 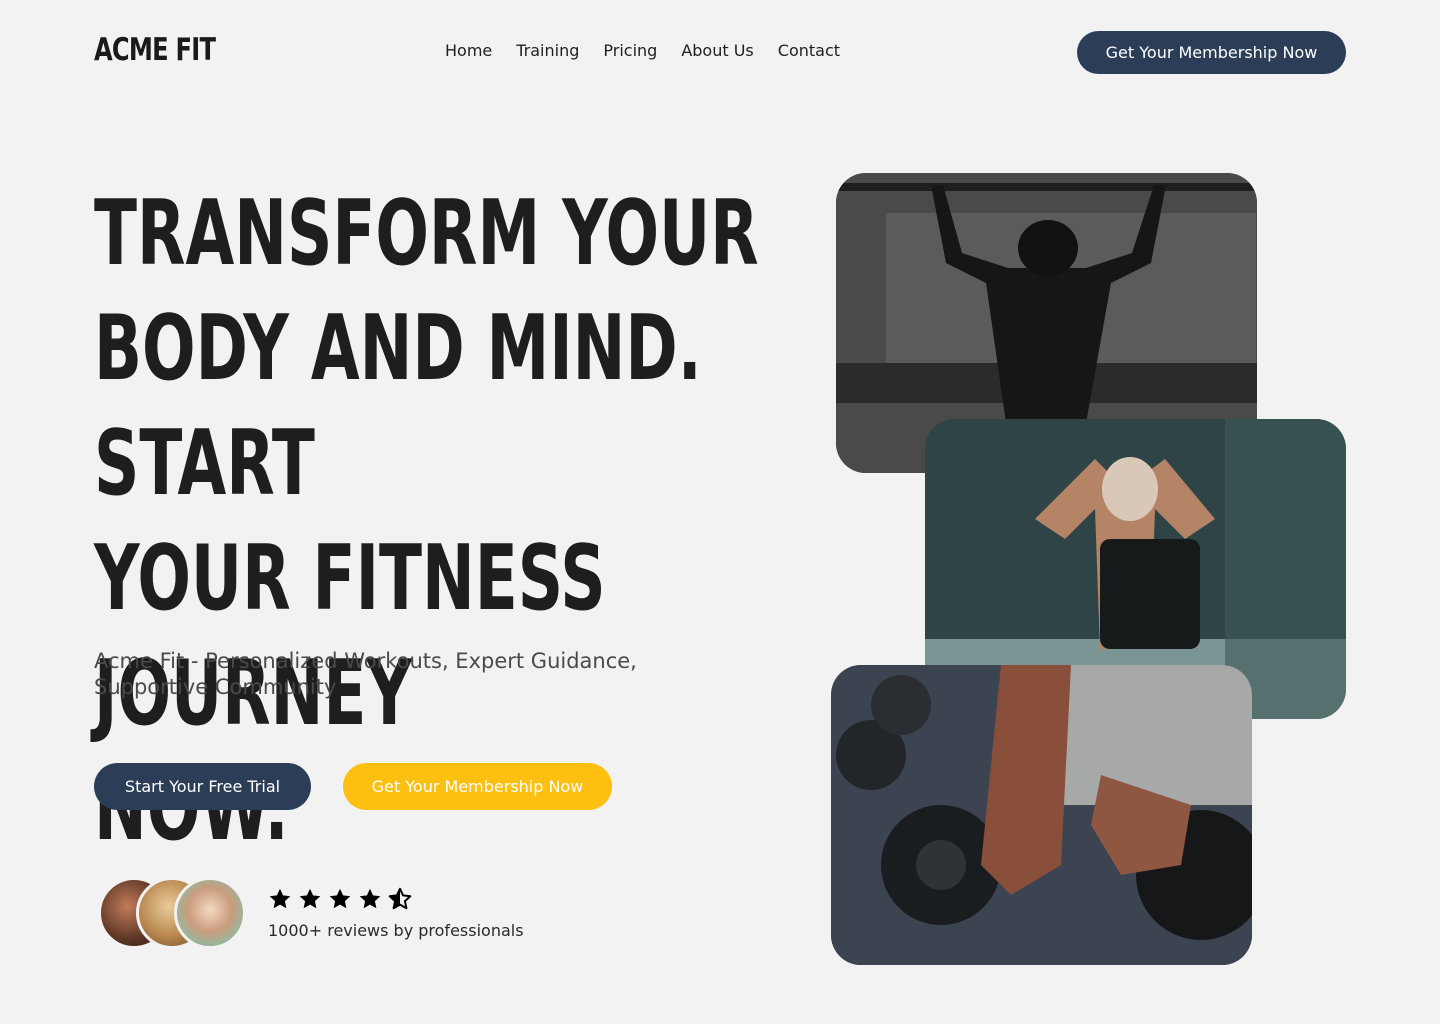 What do you see at coordinates (547, 50) in the screenshot?
I see `nav-training: Training` at bounding box center [547, 50].